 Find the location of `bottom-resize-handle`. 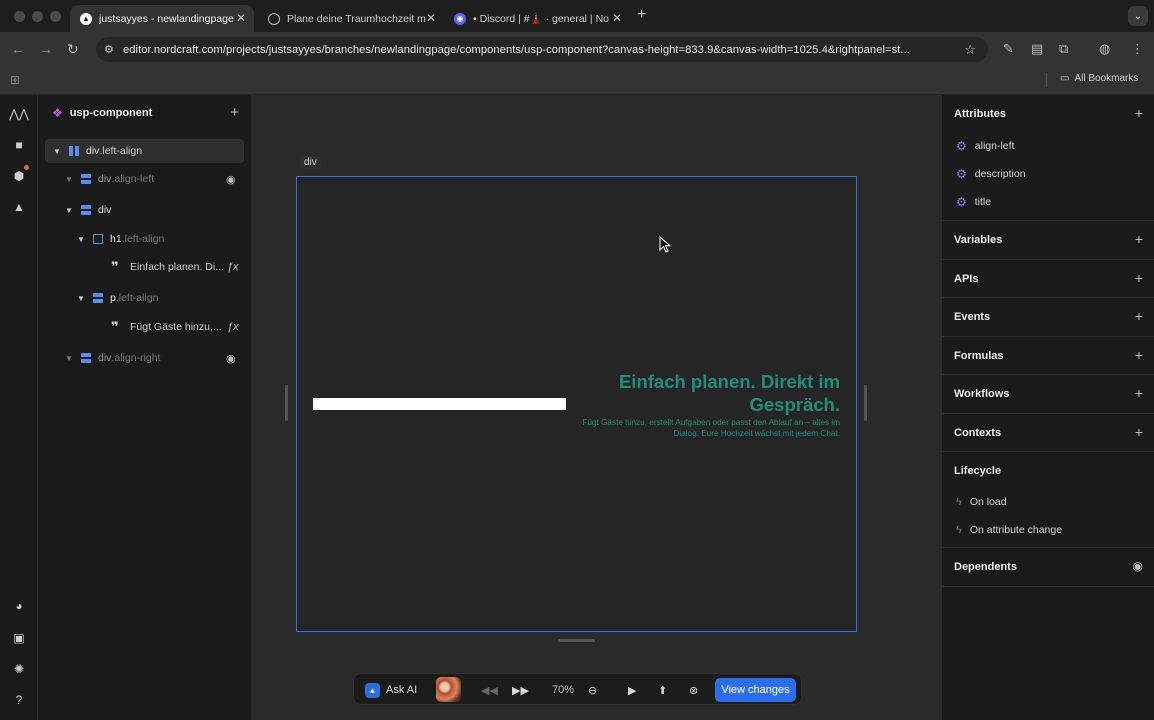

bottom-resize-handle is located at coordinates (576, 640).